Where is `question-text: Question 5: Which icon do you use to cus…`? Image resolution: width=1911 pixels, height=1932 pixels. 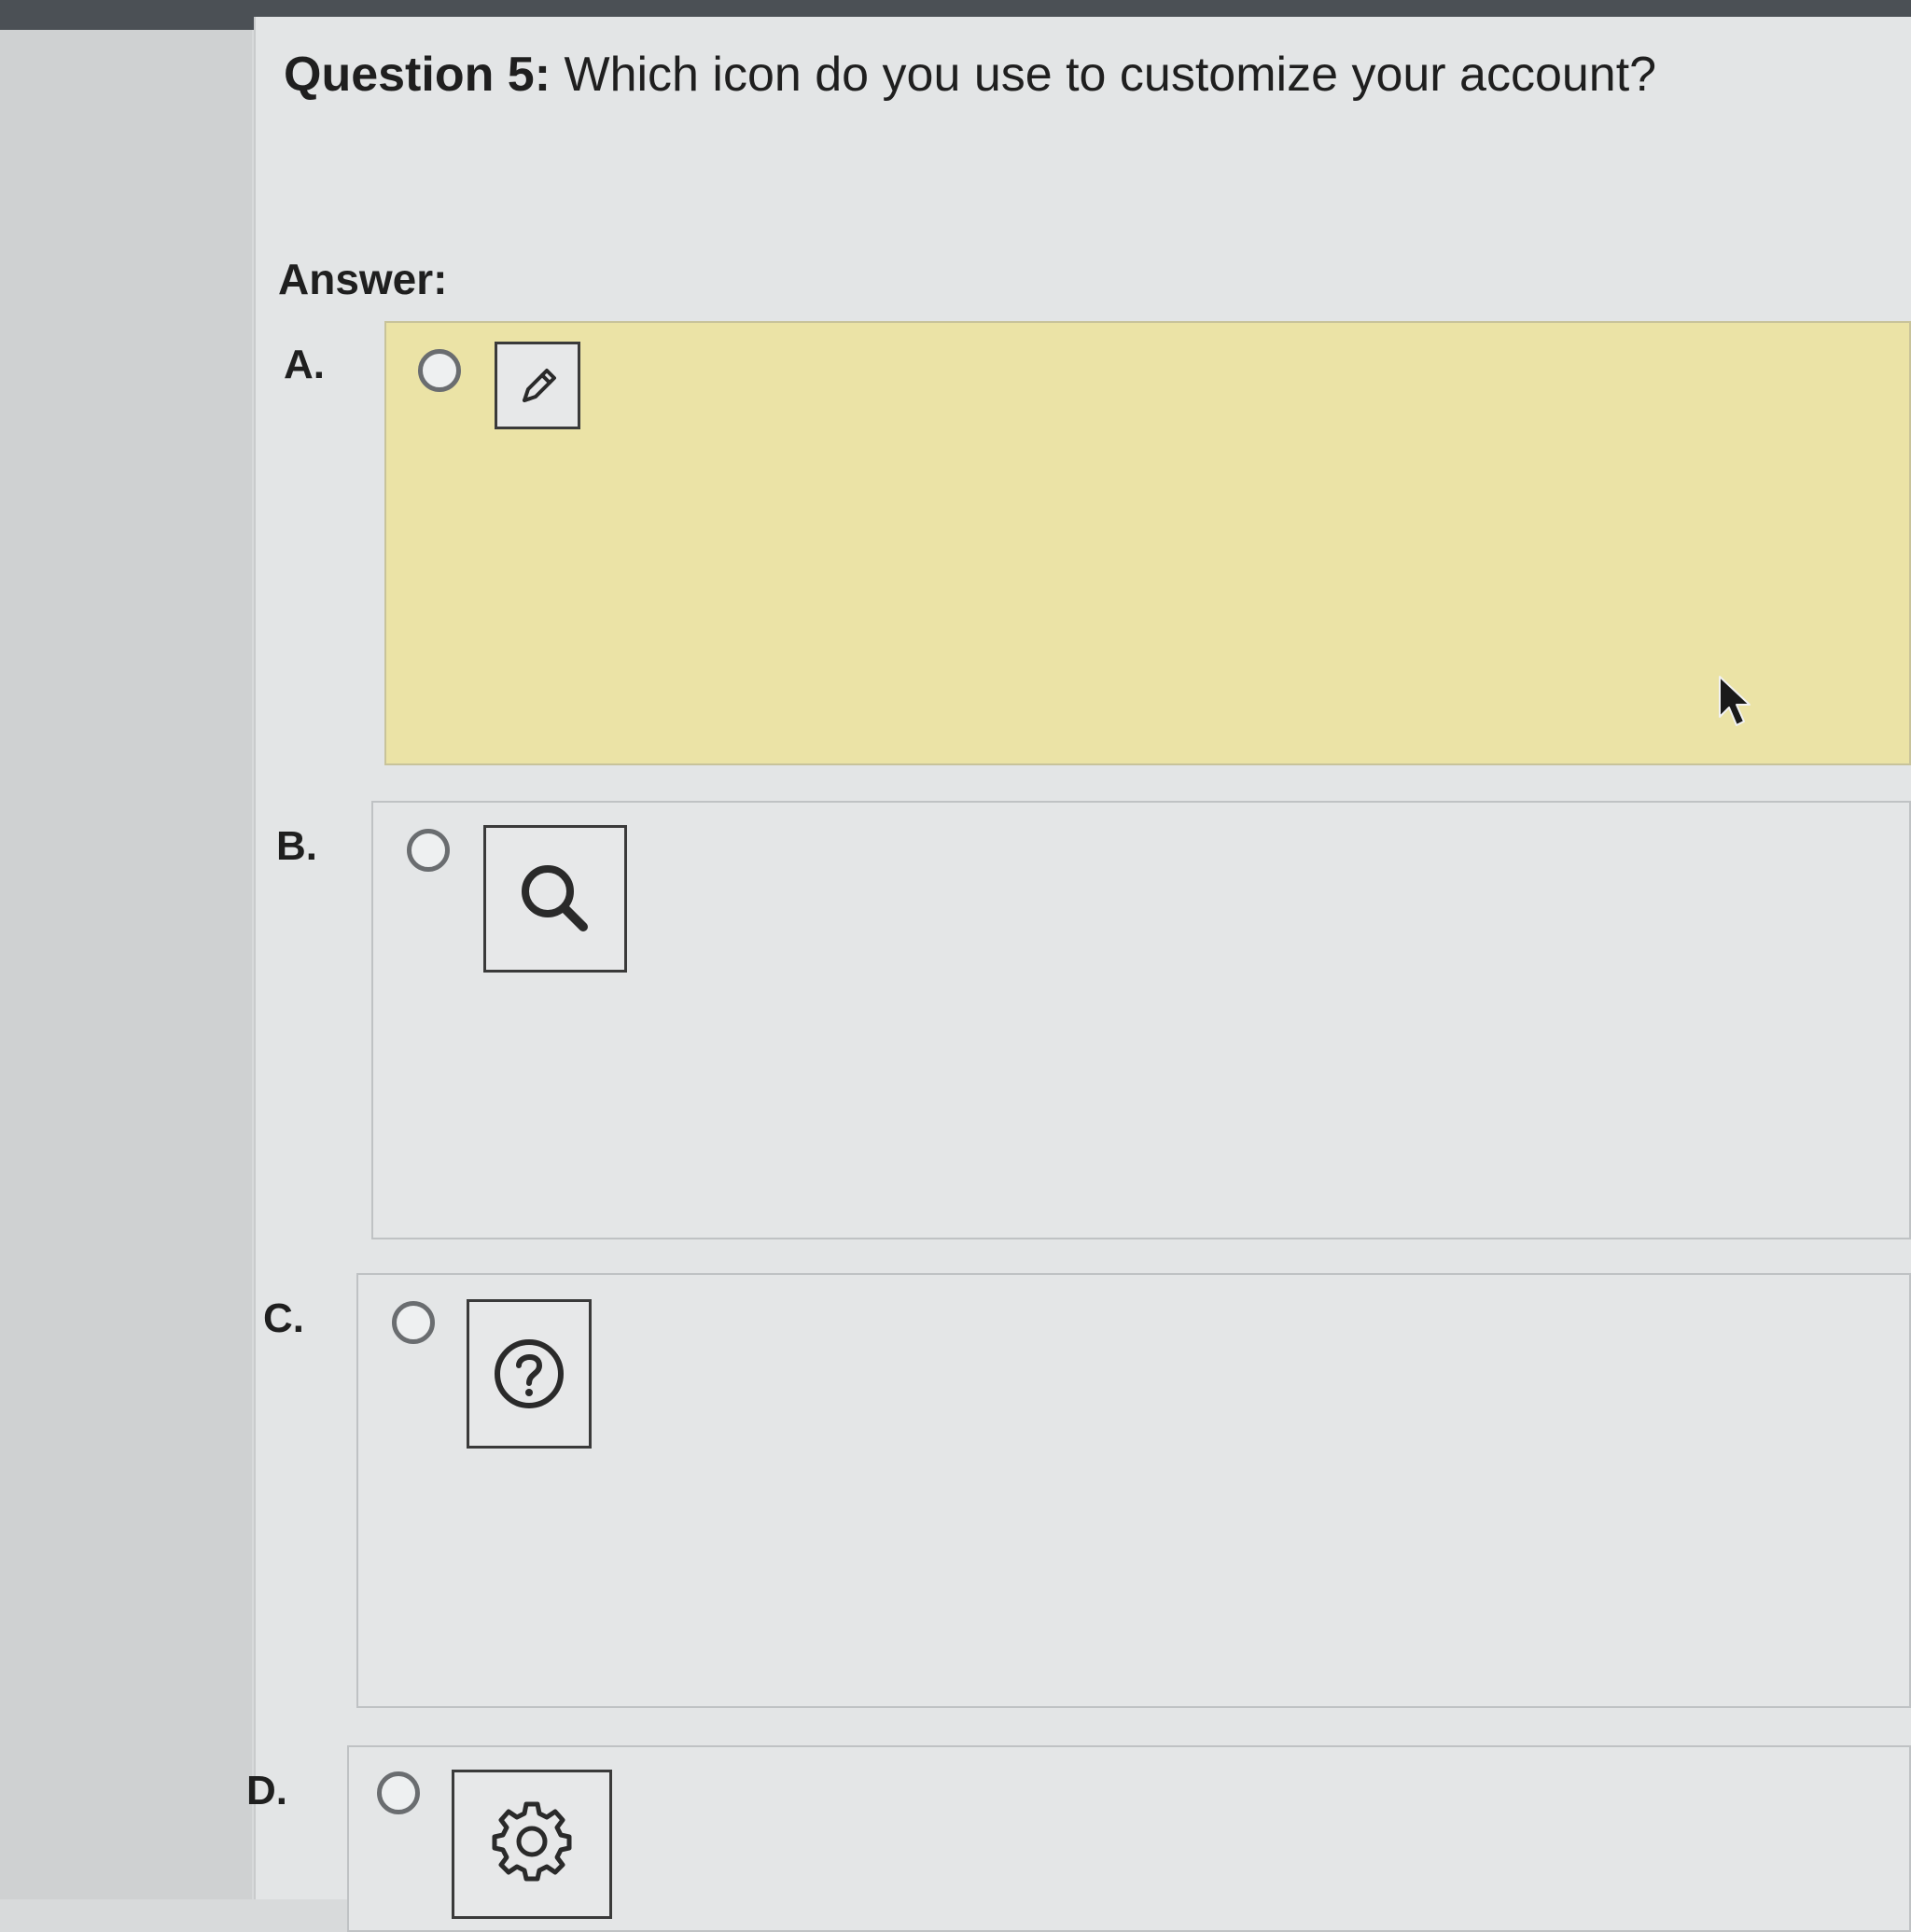 question-text: Question 5: Which icon do you use to cus… is located at coordinates (970, 75).